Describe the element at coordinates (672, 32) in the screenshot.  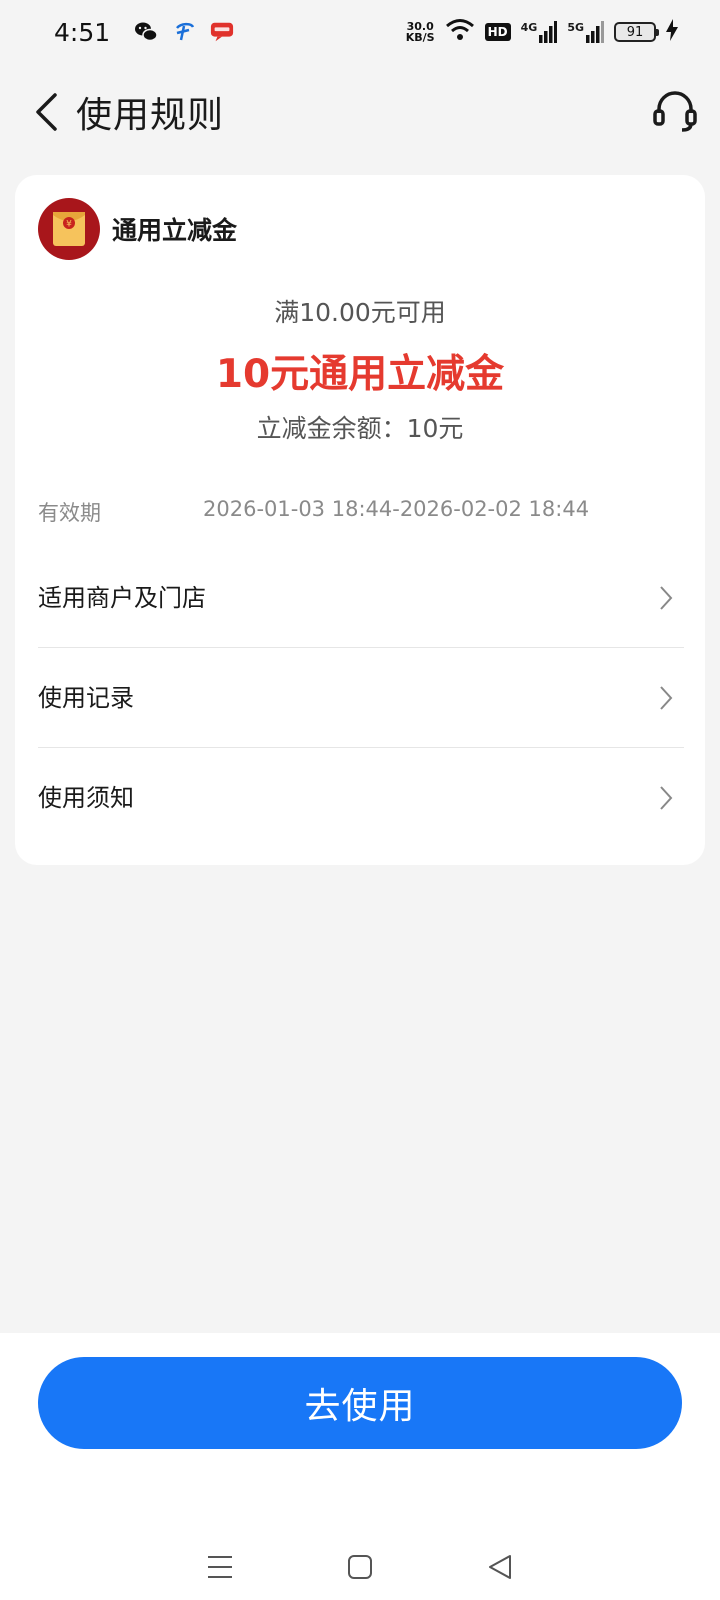
I see `charging-icon` at that location.